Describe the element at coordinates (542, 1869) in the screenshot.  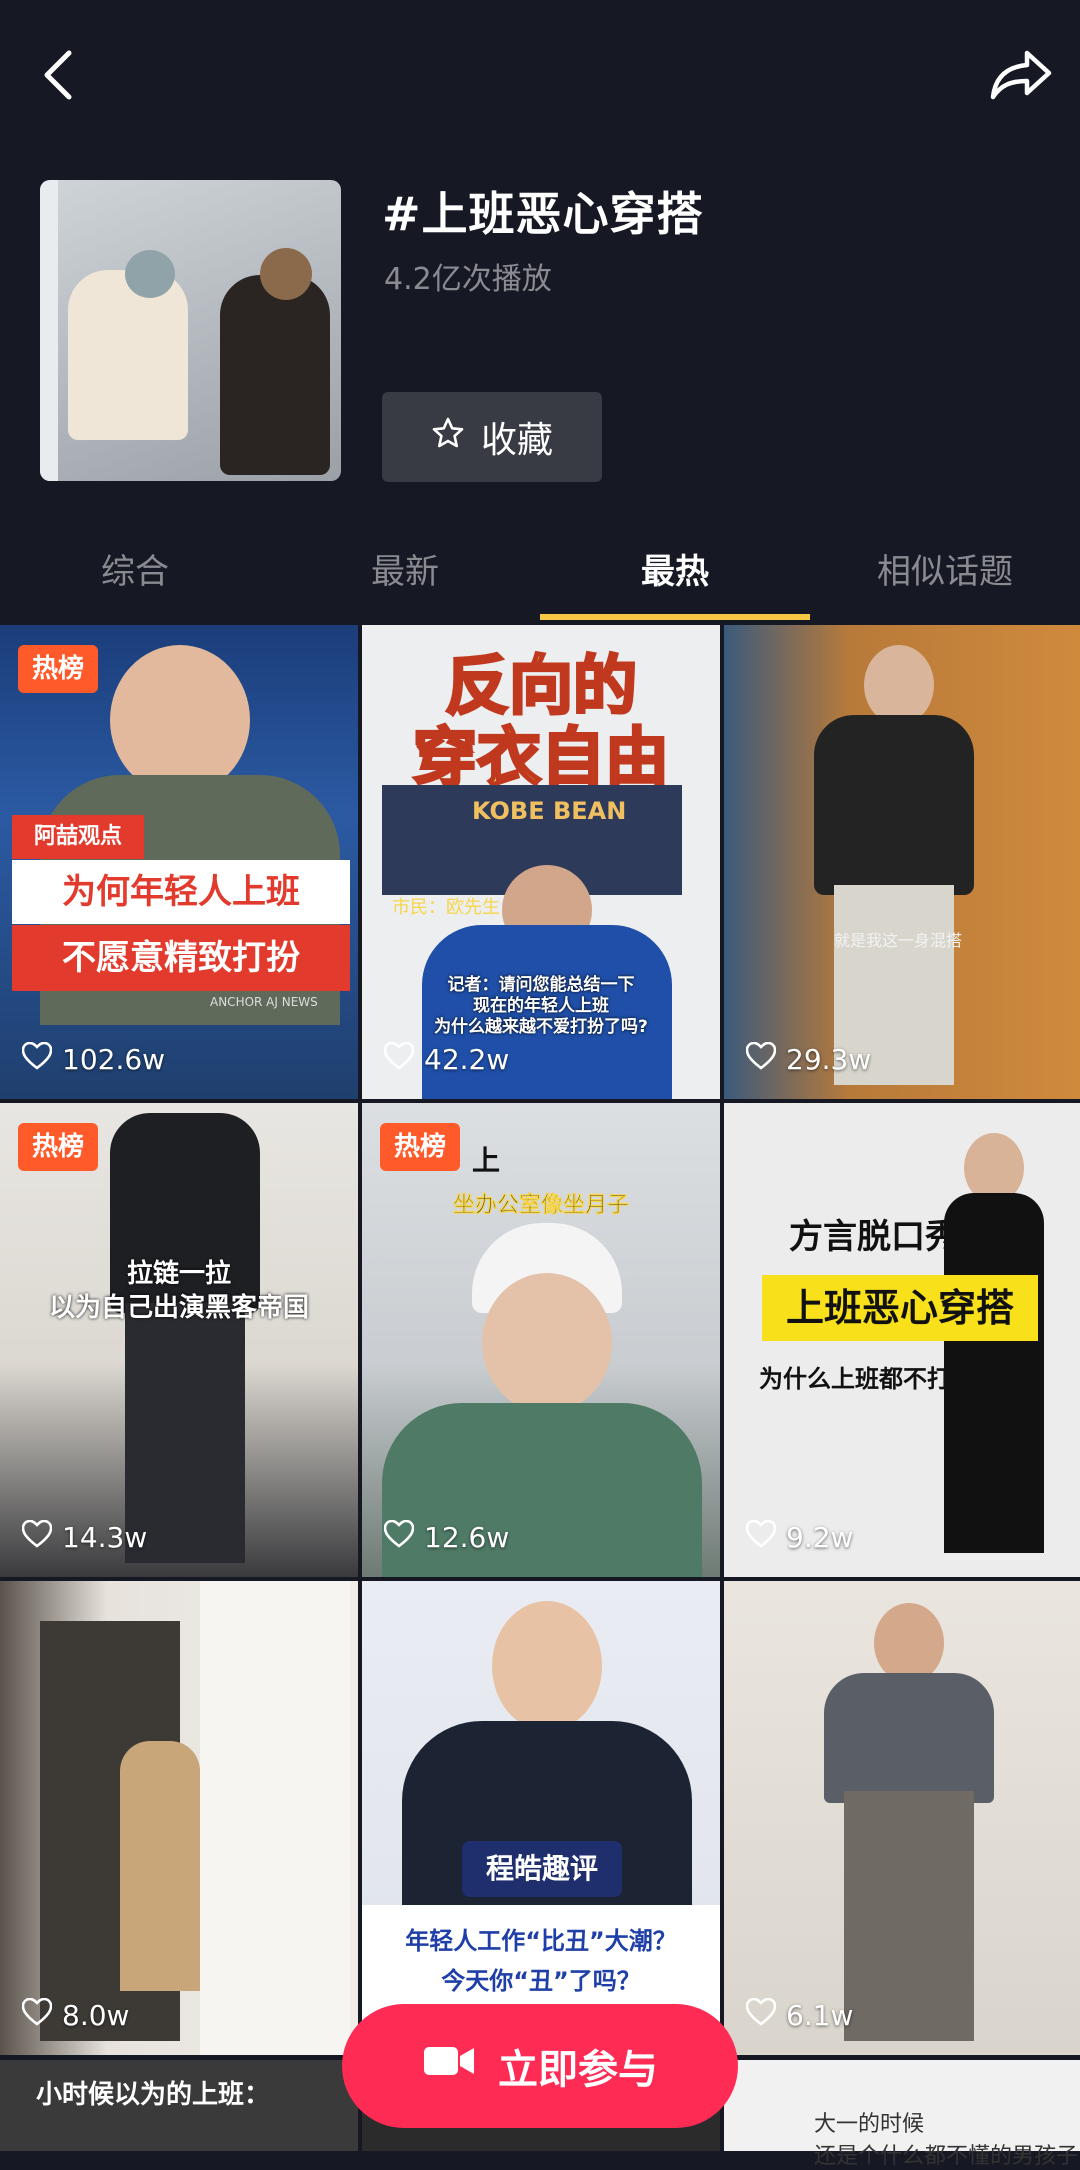
I see `video-caption: 程皓趣评` at that location.